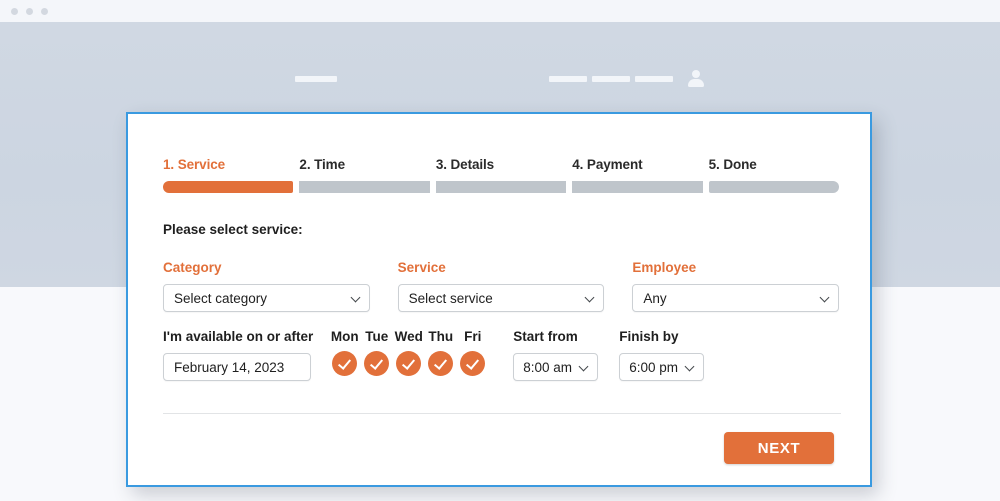 The image size is (1000, 501). I want to click on finish-time-label: Finish by, so click(649, 336).